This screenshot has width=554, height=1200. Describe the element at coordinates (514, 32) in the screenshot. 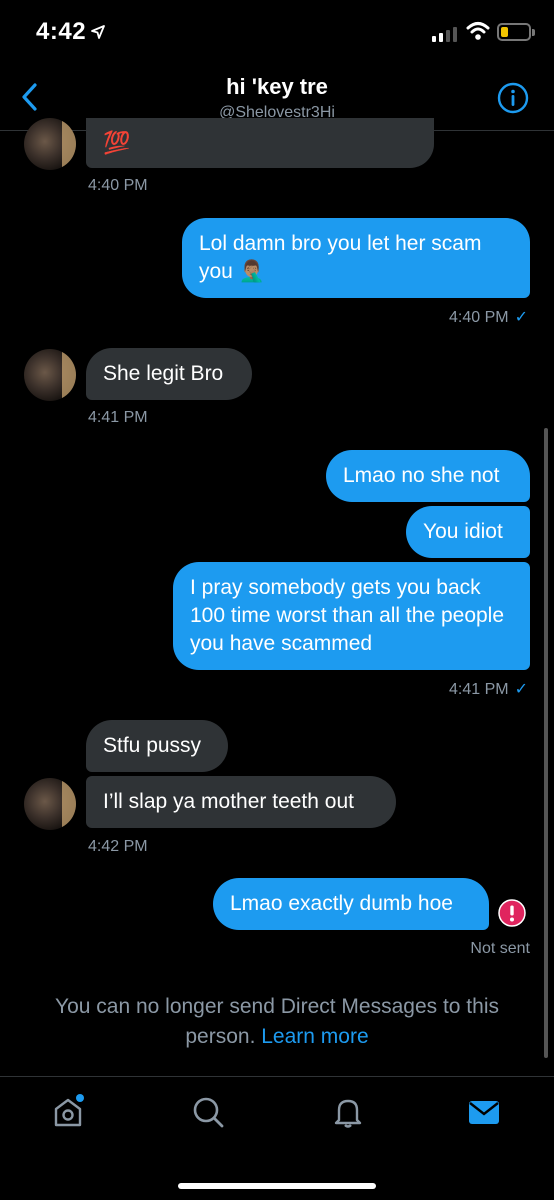

I see `battery-icon` at that location.